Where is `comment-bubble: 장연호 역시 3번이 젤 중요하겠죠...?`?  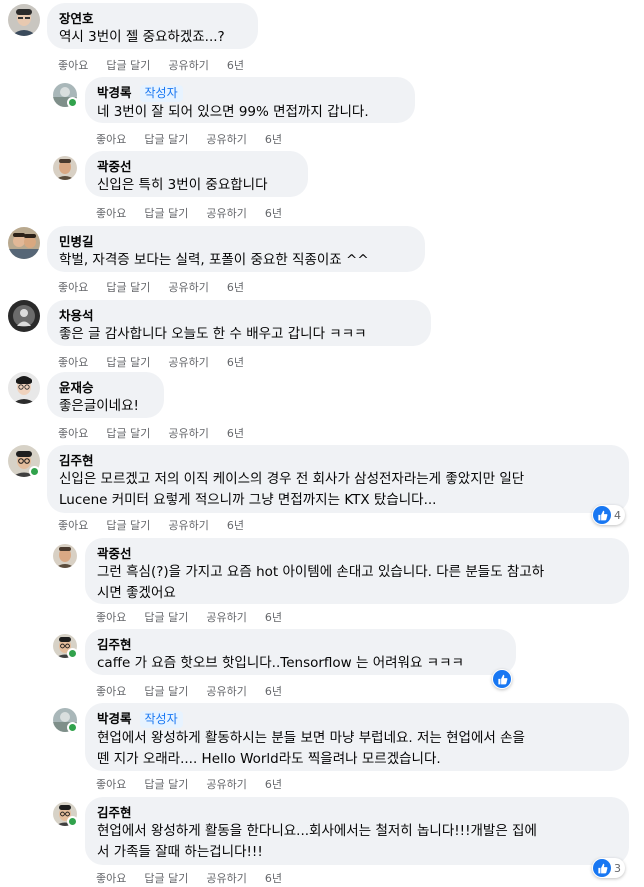 comment-bubble: 장연호 역시 3번이 젤 중요하겠죠...? is located at coordinates (152, 26).